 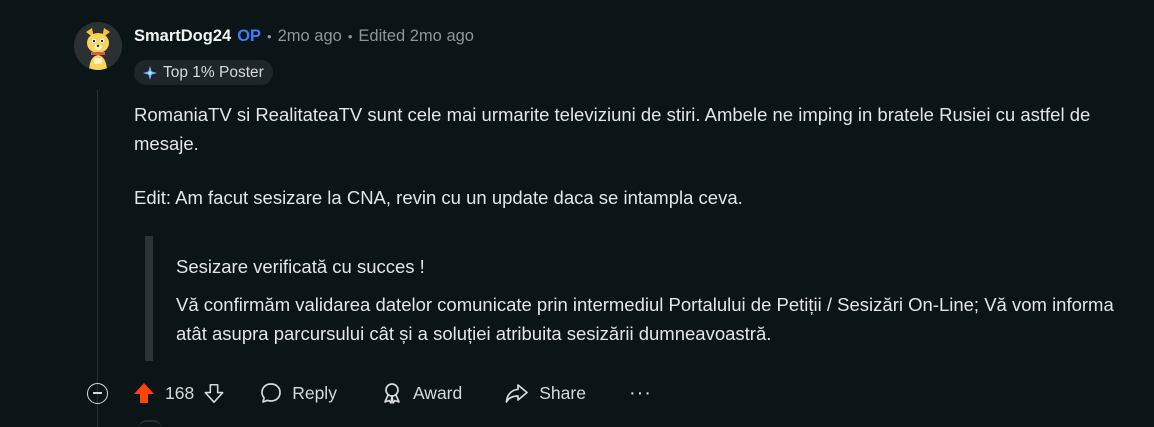 I want to click on avatar-dog-icon, so click(x=98, y=46).